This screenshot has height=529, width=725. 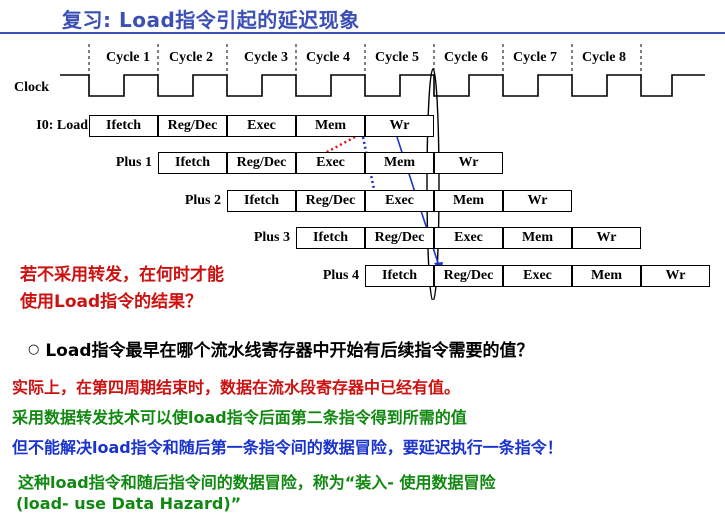 What do you see at coordinates (271, 237) in the screenshot?
I see `row-label-plus-3: Plus 3` at bounding box center [271, 237].